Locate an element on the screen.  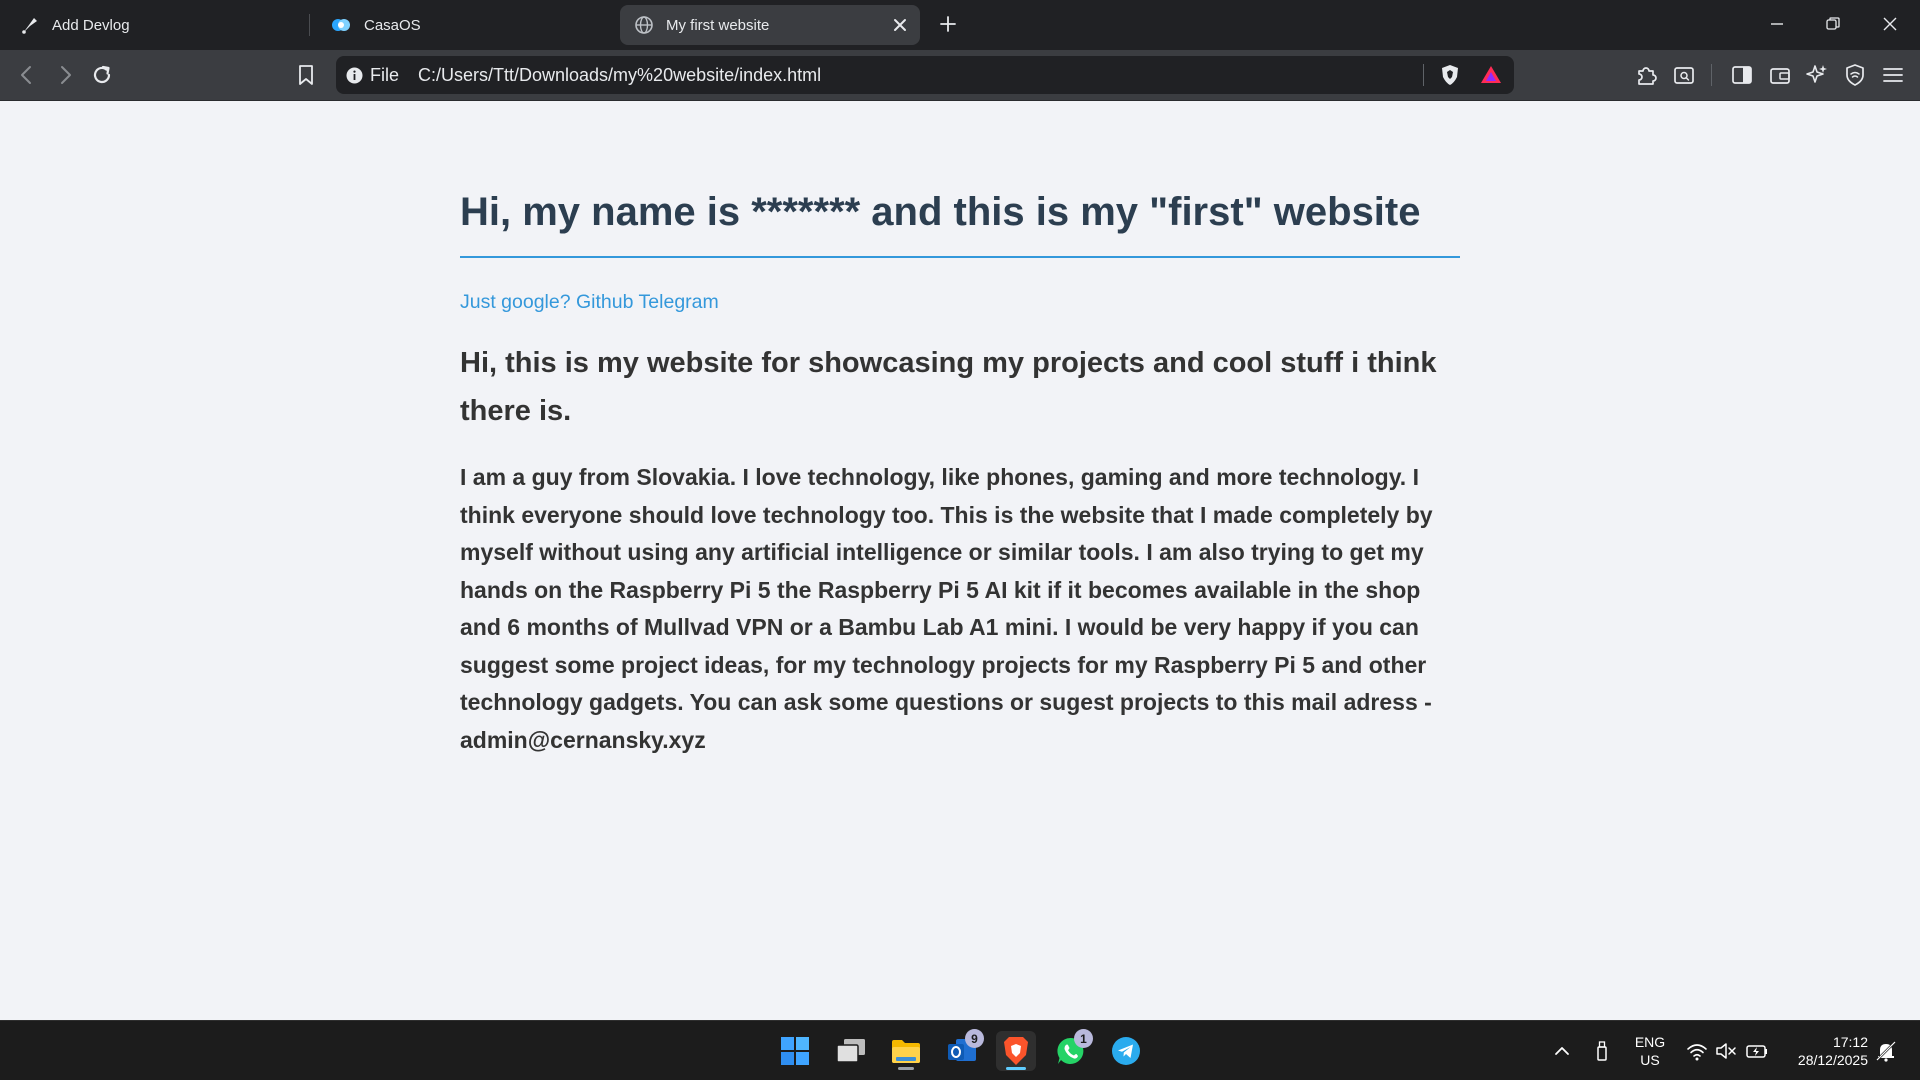
clock-time: 17:12 is located at coordinates (1850, 1042).